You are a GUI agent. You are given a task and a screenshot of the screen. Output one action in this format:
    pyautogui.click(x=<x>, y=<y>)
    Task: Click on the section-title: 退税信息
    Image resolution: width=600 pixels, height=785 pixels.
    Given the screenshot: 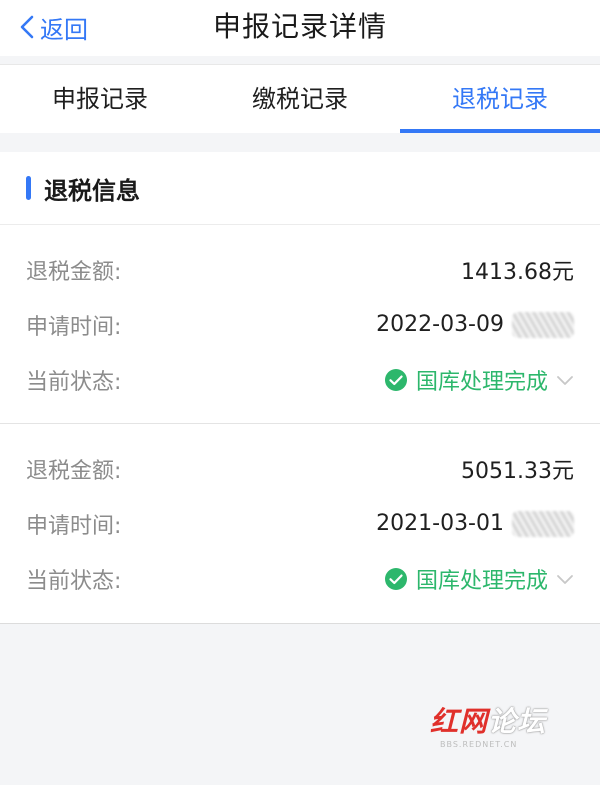 What is the action you would take?
    pyautogui.click(x=92, y=190)
    